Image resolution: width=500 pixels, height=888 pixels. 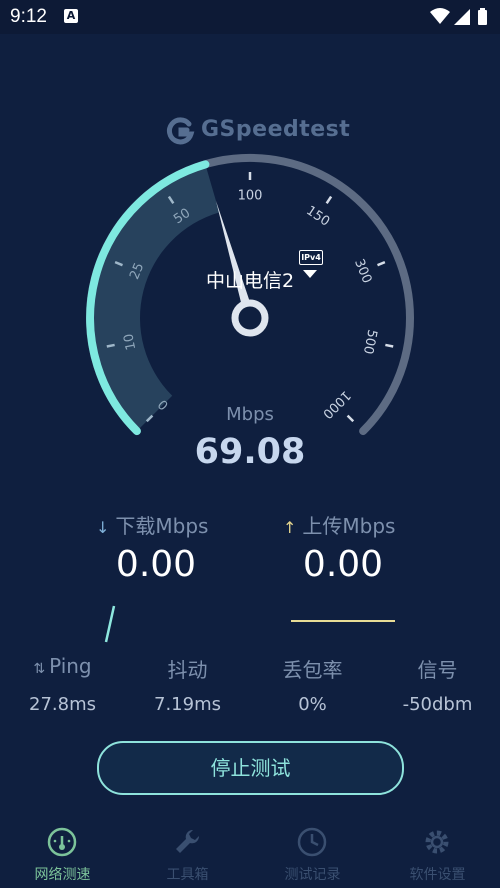 I want to click on stat-value: 7.19ms, so click(x=187, y=704).